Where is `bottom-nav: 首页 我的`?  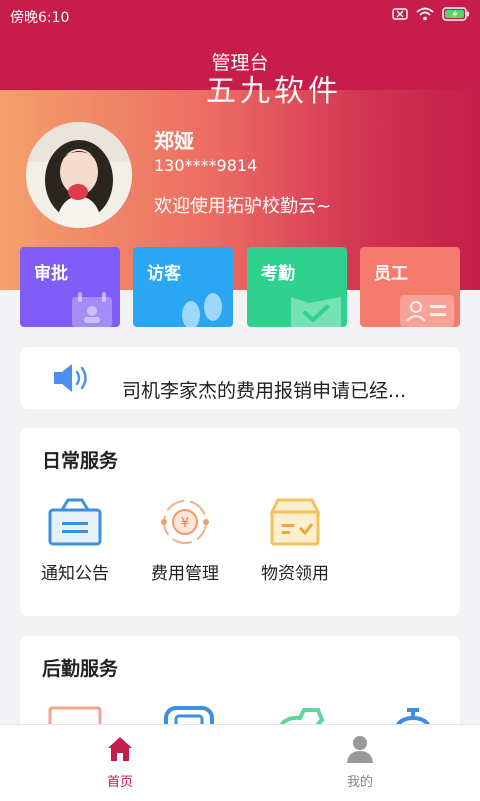 bottom-nav: 首页 我的 is located at coordinates (240, 762).